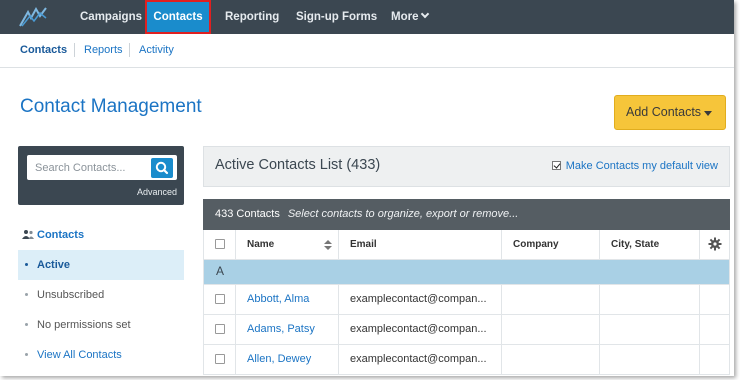 The height and width of the screenshot is (380, 740). Describe the element at coordinates (33, 17) in the screenshot. I see `logo-icon` at that location.